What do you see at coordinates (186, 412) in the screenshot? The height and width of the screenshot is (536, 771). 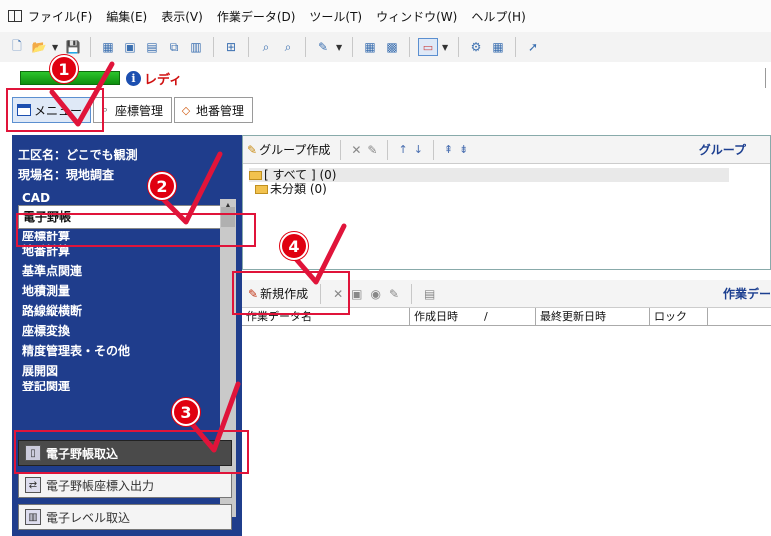 I see `step-callout-3: 3` at bounding box center [186, 412].